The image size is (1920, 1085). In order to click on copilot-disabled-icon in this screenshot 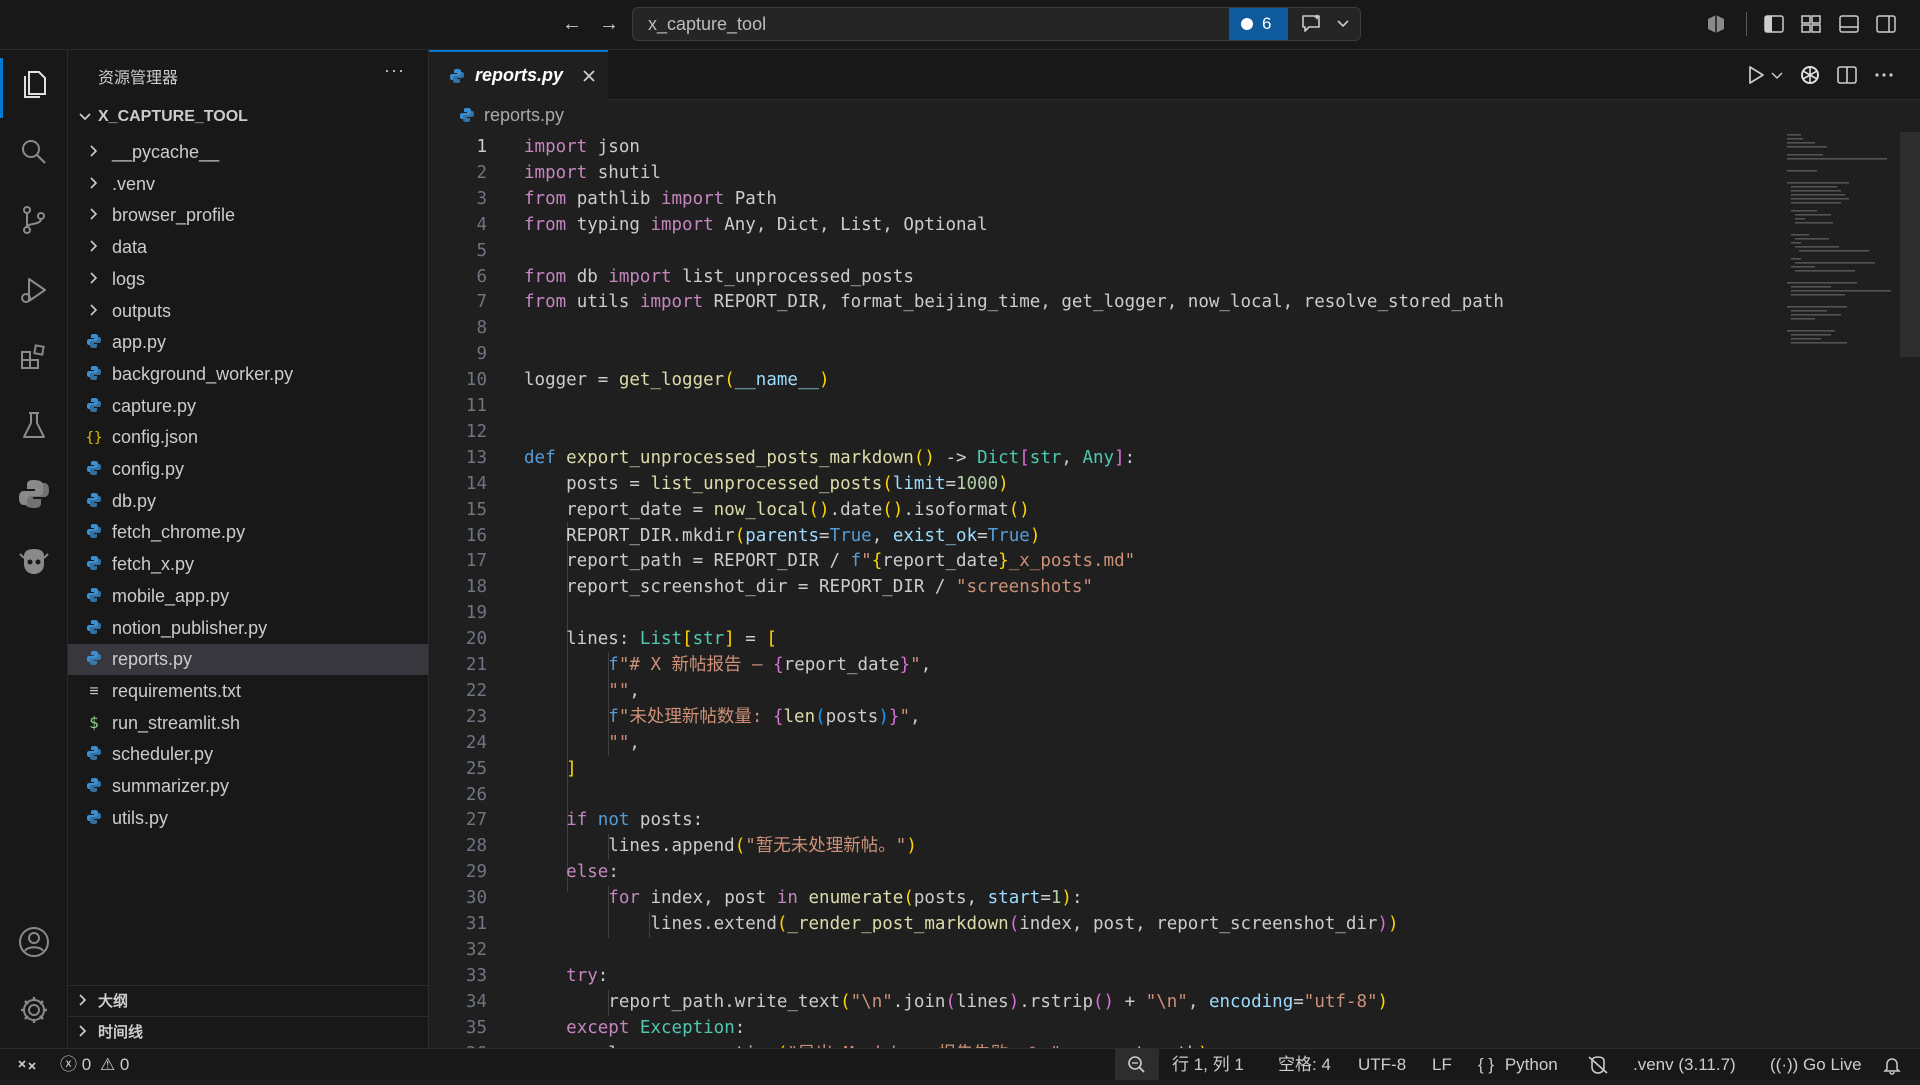, I will do `click(1598, 1065)`.